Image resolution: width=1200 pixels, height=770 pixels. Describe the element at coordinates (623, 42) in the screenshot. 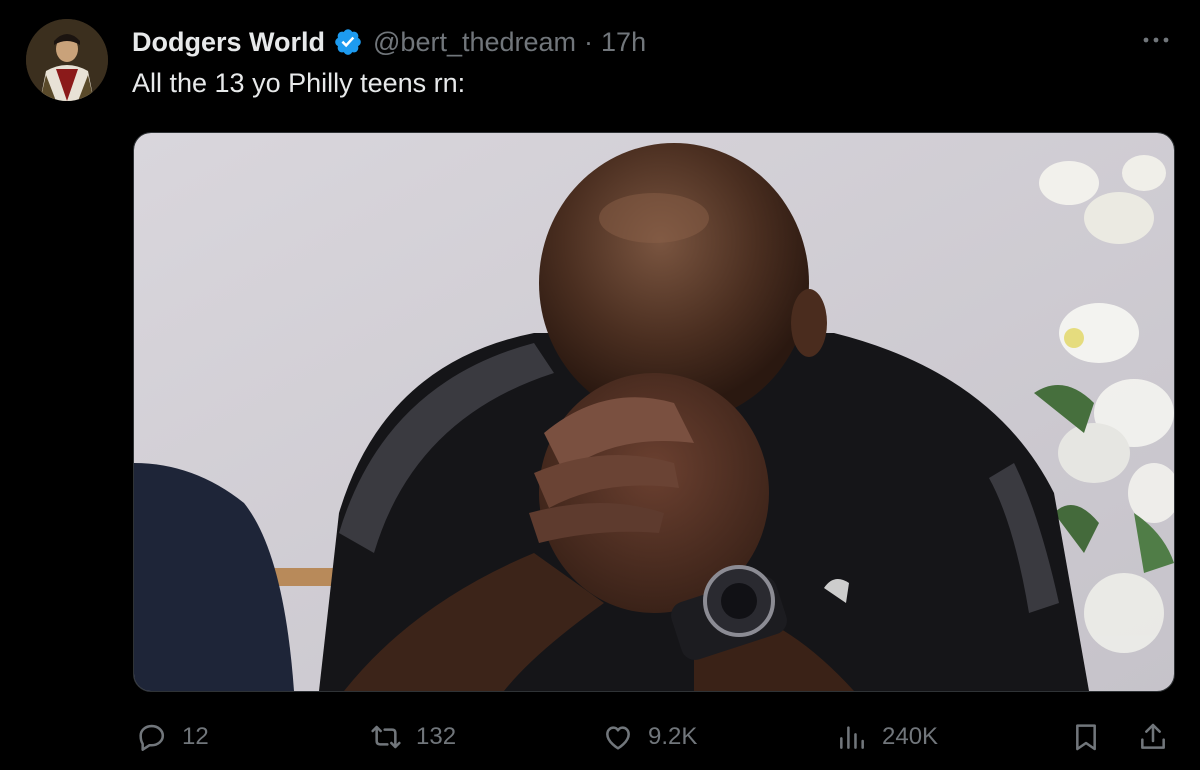

I see `timestamp: 17h` at that location.